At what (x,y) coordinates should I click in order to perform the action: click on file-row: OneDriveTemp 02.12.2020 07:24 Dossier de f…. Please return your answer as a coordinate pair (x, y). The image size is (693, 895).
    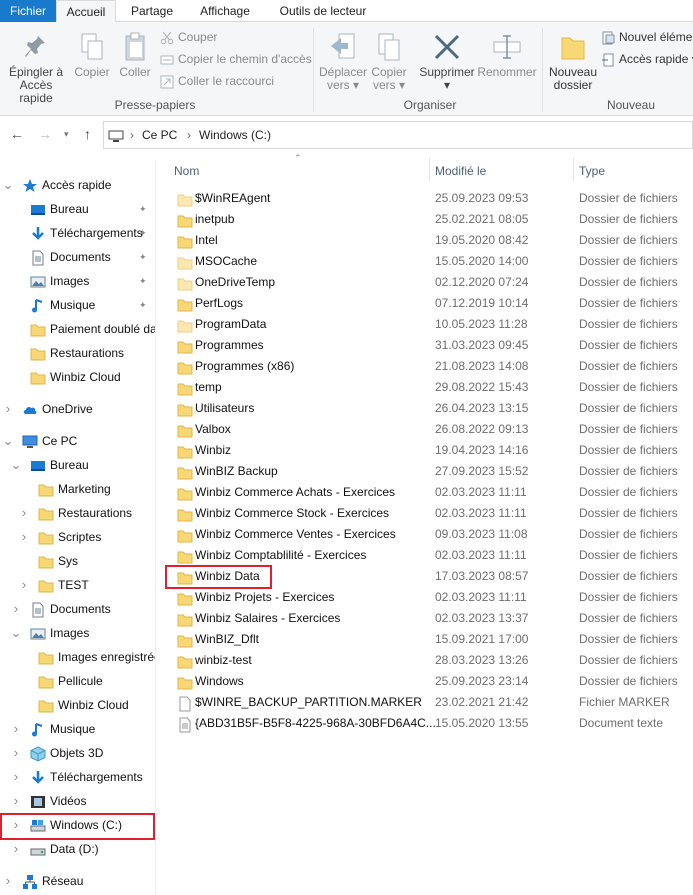
    Looking at the image, I should click on (429, 282).